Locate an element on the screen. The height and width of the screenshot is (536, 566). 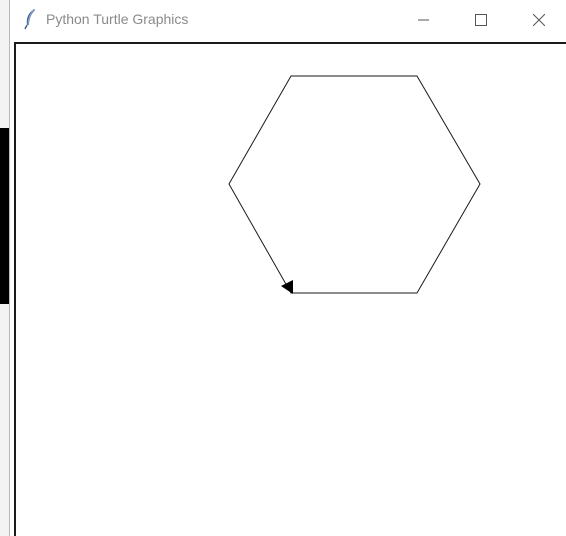
minimize-icon is located at coordinates (423, 20).